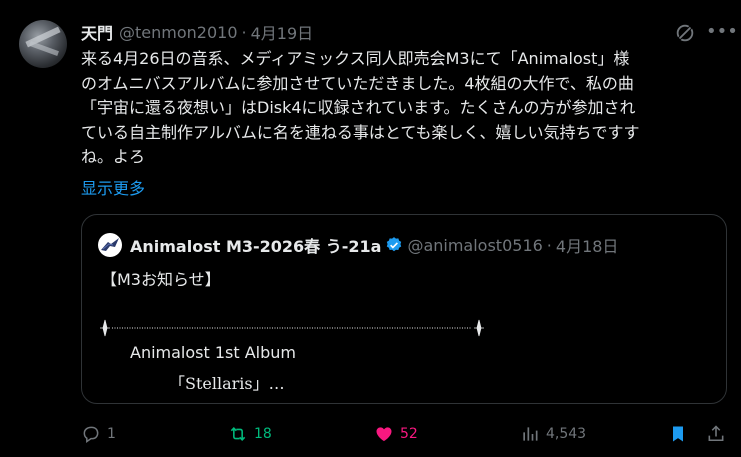  I want to click on reply-button: 1, so click(98, 434).